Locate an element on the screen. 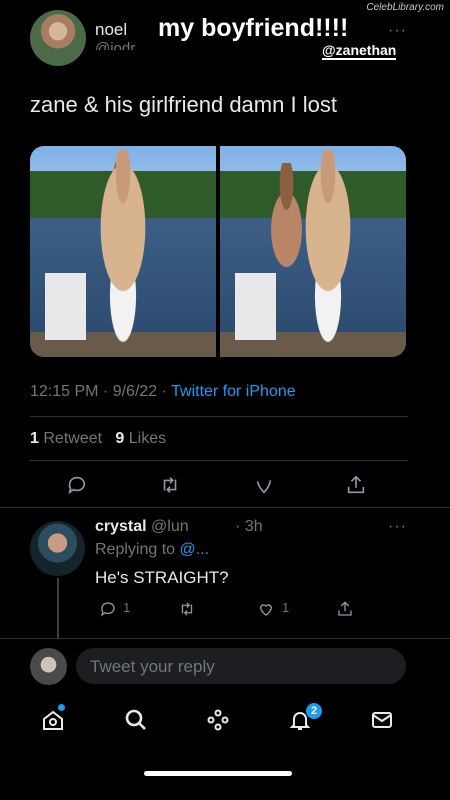 This screenshot has width=450, height=800. home-indicator is located at coordinates (218, 773).